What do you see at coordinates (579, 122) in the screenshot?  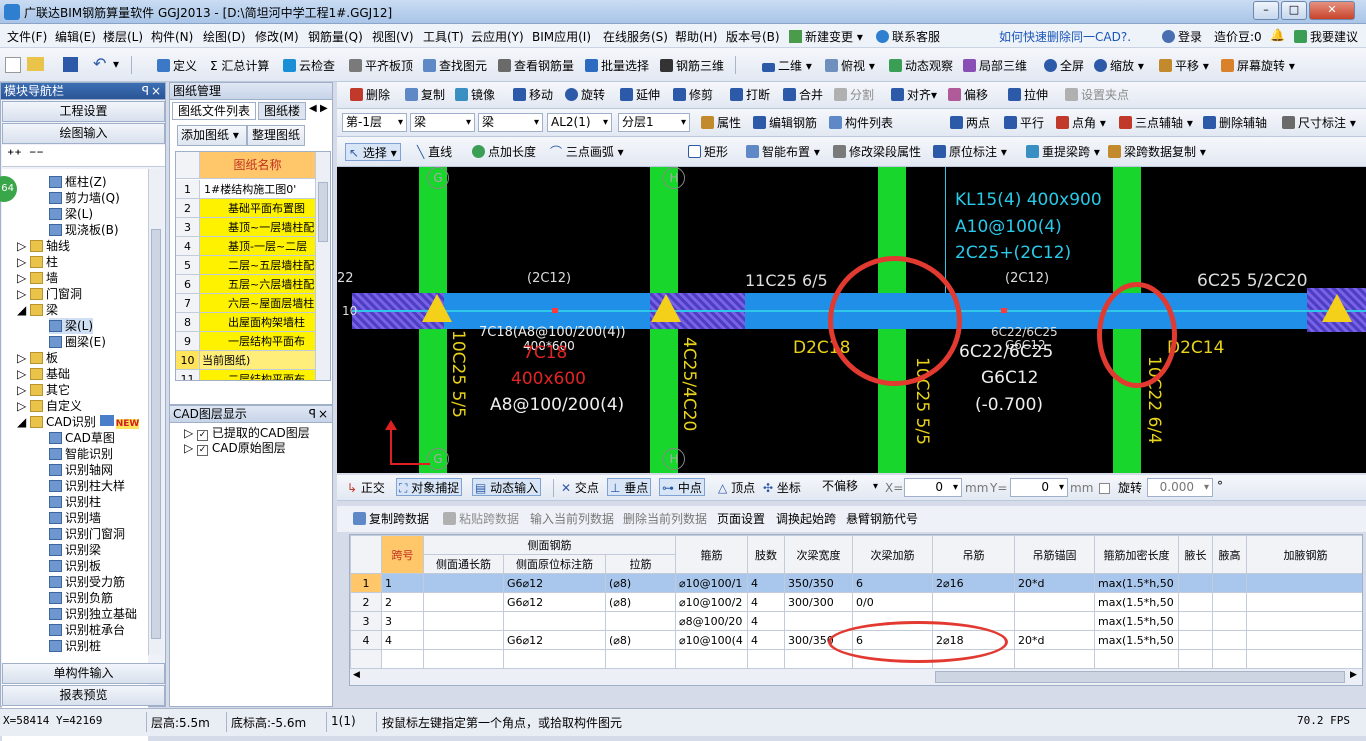 I see `component-name-select: AL2(1)` at bounding box center [579, 122].